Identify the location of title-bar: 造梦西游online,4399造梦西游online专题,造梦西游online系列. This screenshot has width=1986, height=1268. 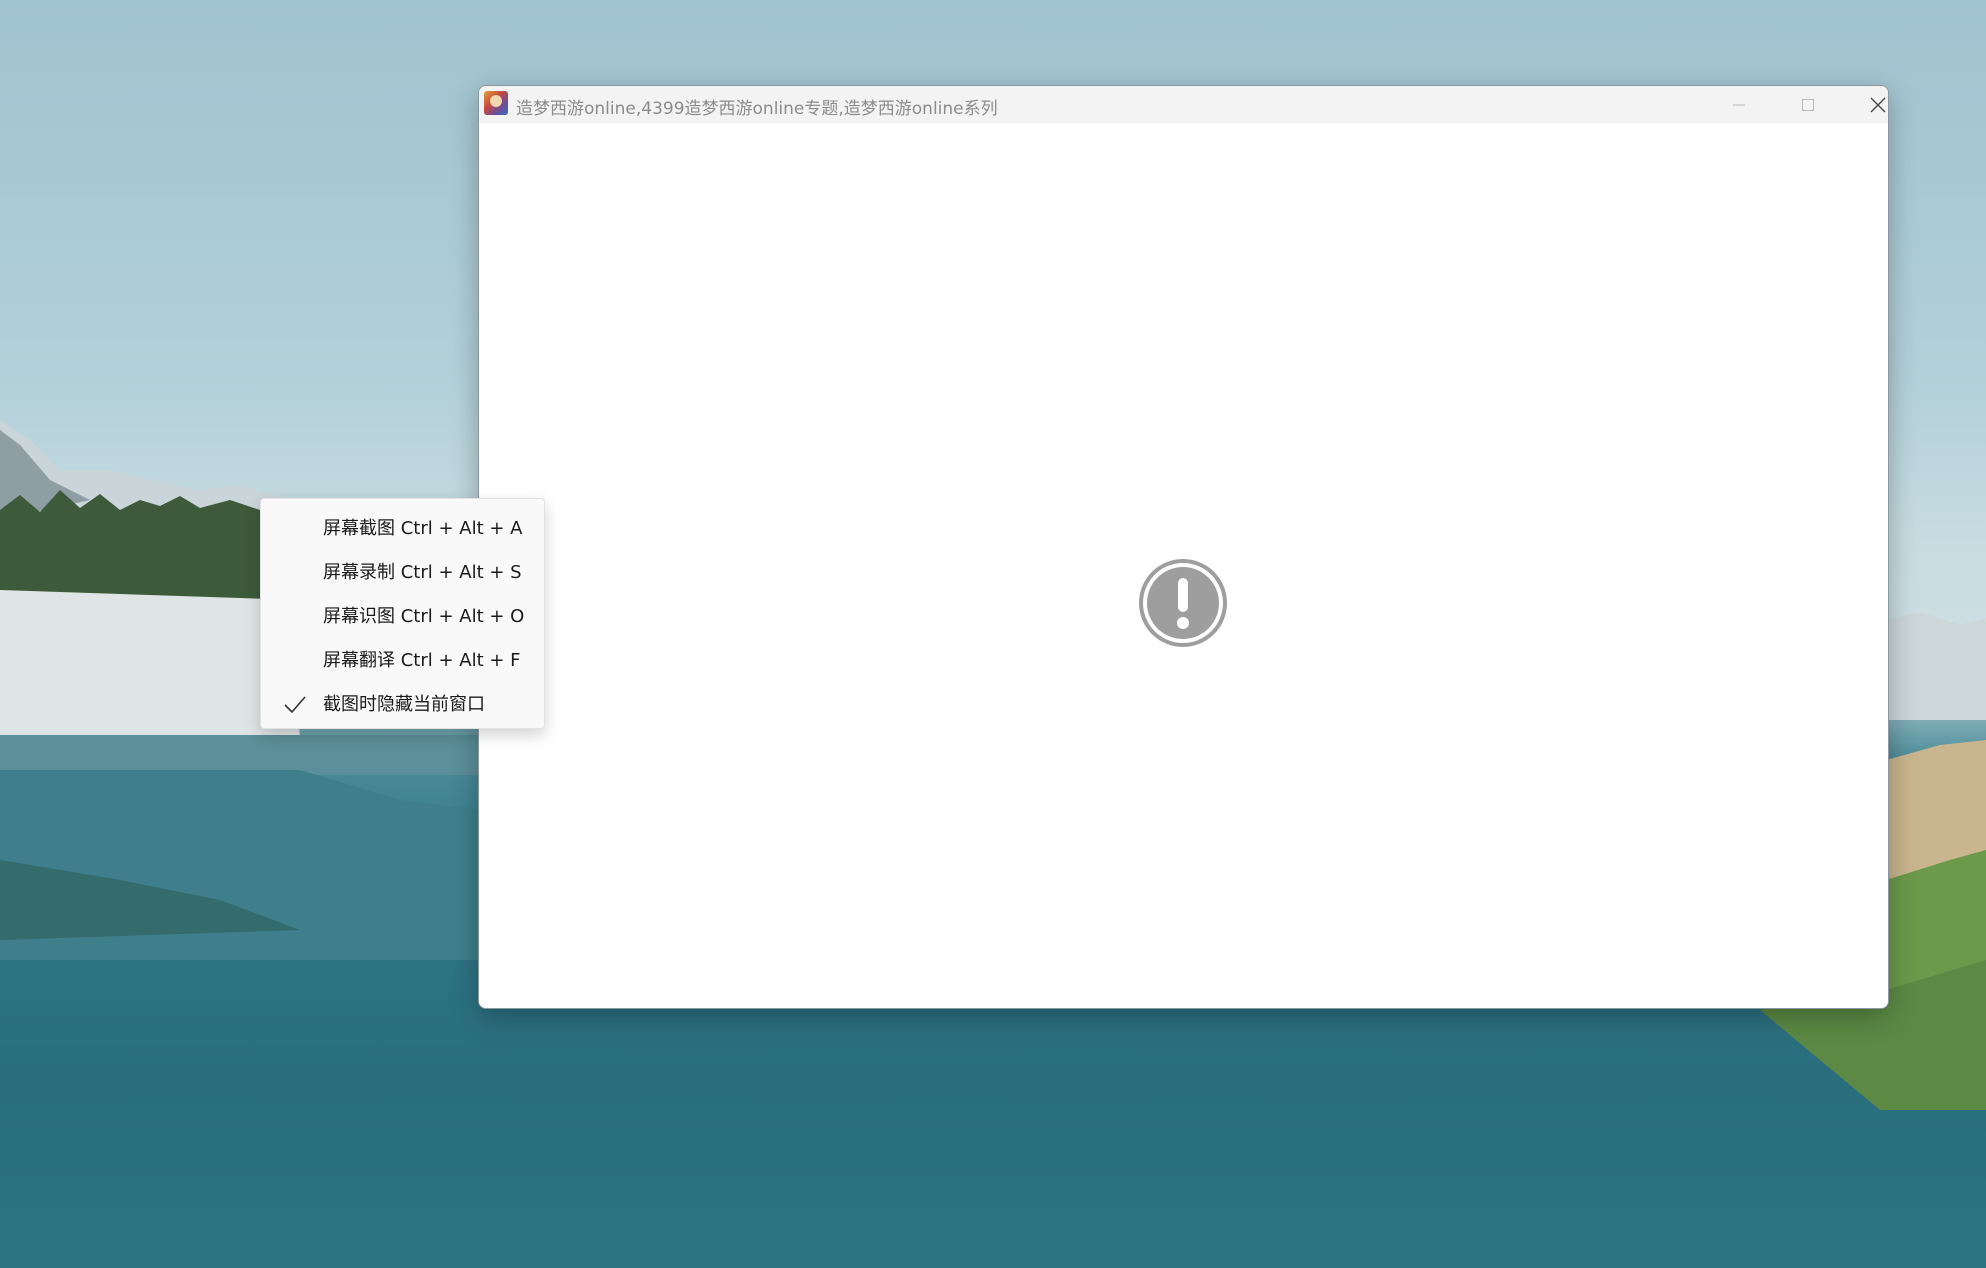
(1183, 104).